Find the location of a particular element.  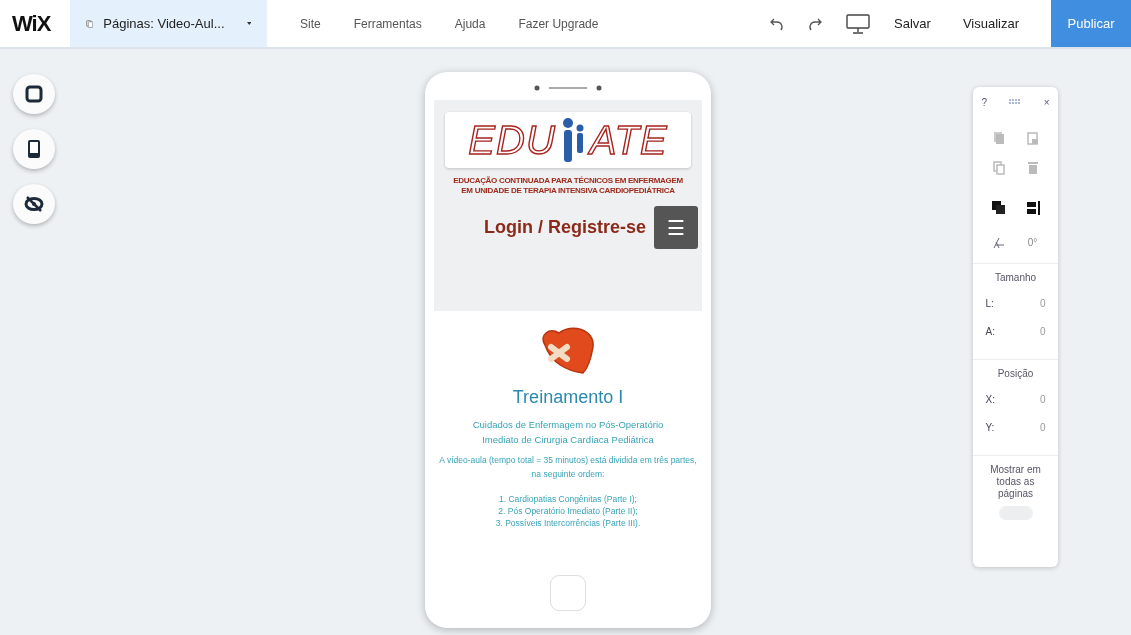

speaker-icon is located at coordinates (568, 88).